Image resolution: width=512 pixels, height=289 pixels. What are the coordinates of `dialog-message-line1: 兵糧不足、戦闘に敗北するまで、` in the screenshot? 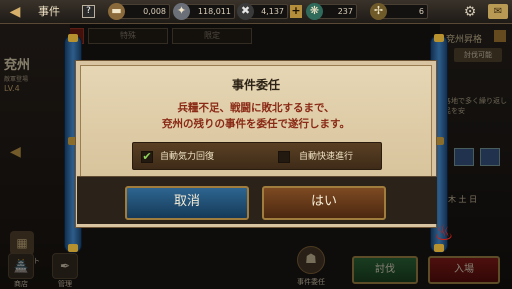 It's located at (256, 108).